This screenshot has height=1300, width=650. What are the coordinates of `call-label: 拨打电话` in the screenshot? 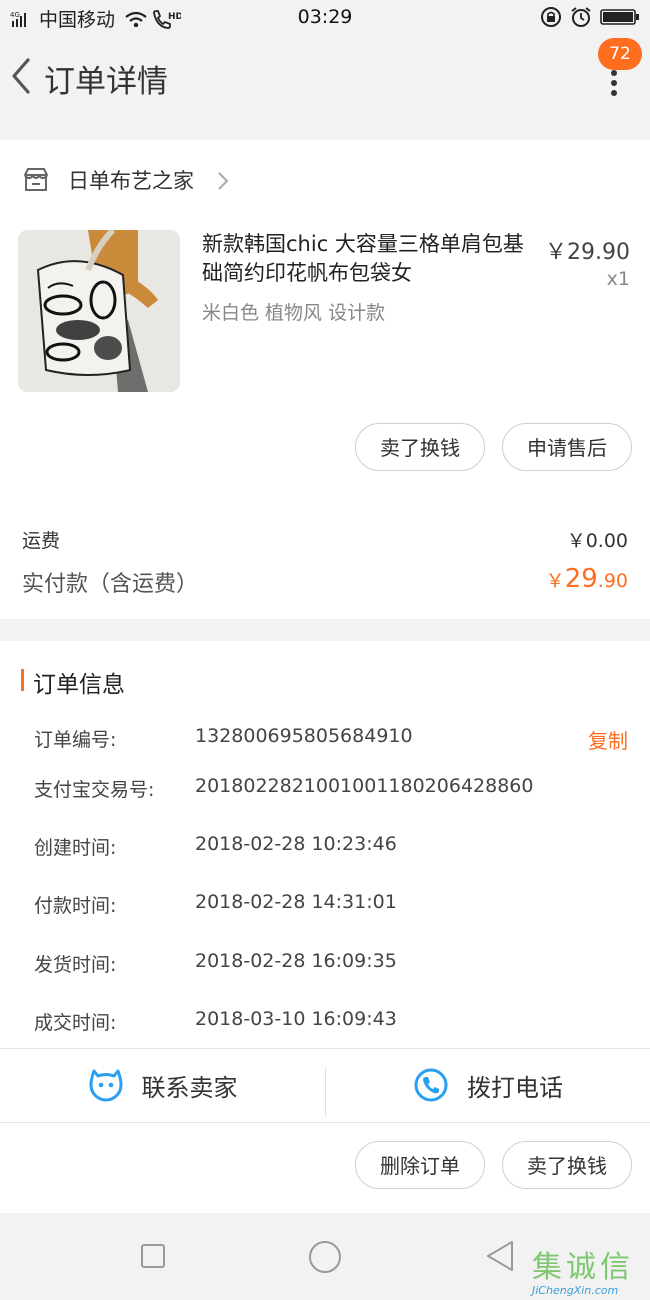 It's located at (515, 1087).